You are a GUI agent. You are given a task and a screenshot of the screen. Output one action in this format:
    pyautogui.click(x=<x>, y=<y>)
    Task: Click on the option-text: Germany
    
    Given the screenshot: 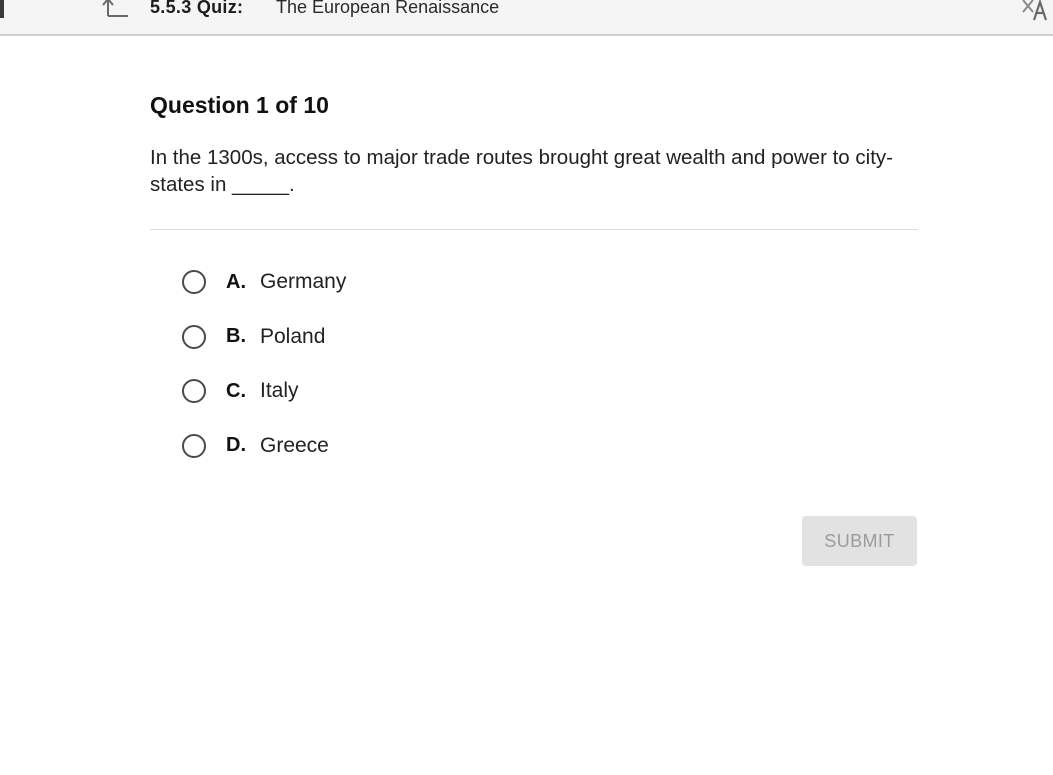 What is the action you would take?
    pyautogui.click(x=303, y=281)
    